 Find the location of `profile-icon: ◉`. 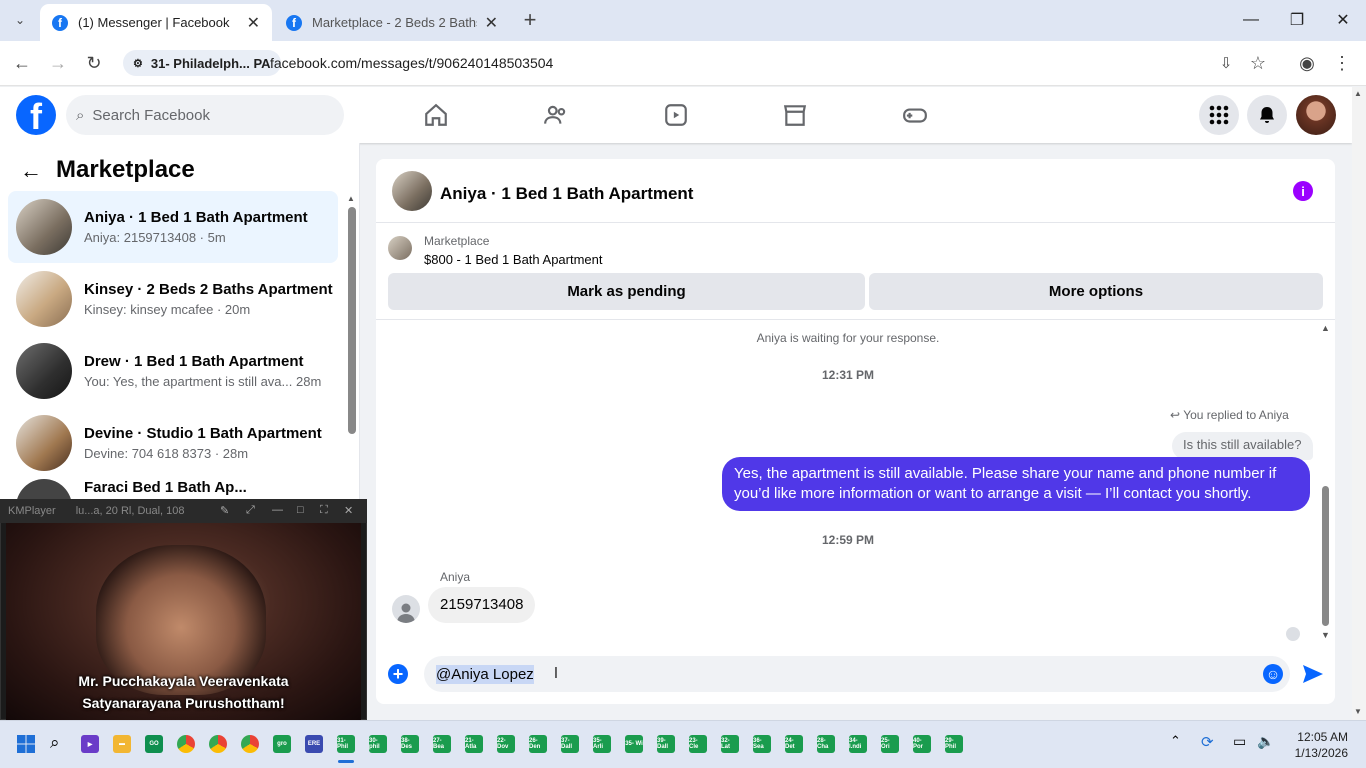

profile-icon: ◉ is located at coordinates (1307, 63).